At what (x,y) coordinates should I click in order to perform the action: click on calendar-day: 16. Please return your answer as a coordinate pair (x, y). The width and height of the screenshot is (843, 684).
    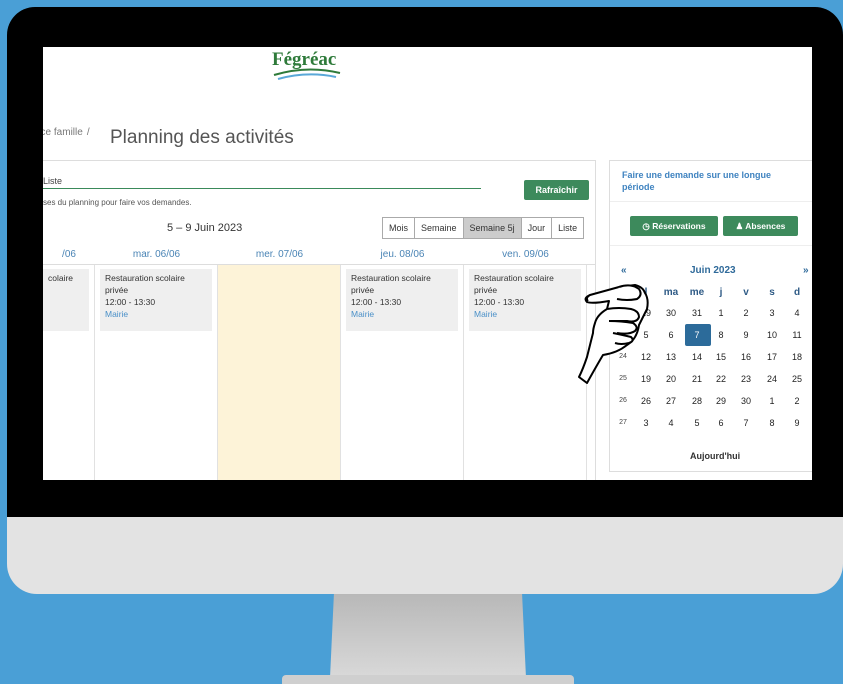
    Looking at the image, I should click on (746, 357).